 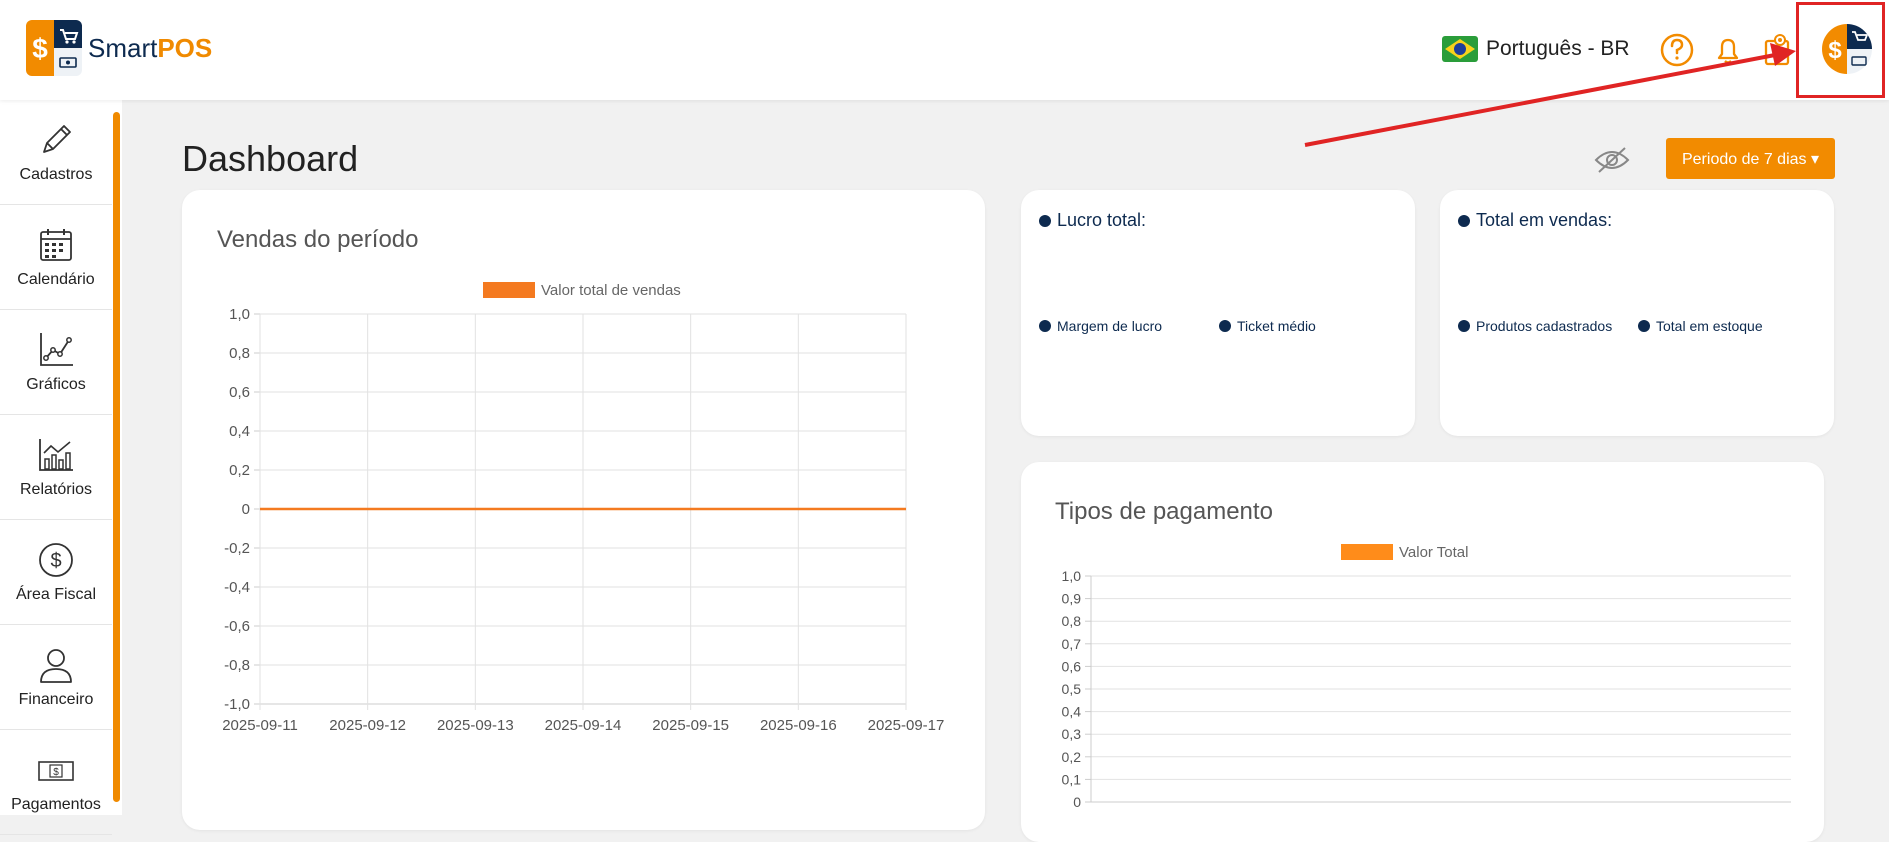 I want to click on sidebar-item-relatorios: Relatórios, so click(x=56, y=467).